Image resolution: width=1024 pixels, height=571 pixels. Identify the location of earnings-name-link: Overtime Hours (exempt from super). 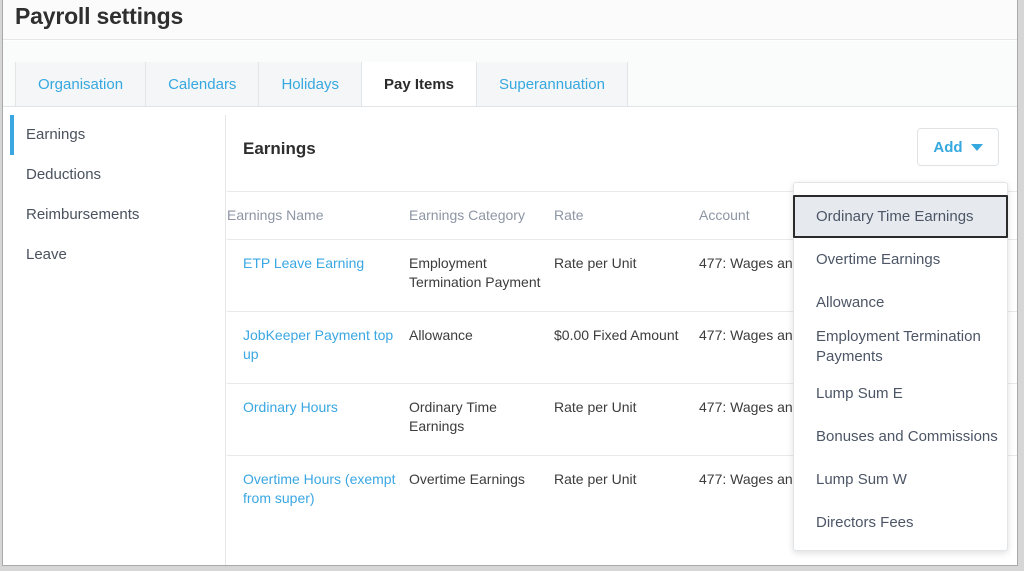
(318, 491).